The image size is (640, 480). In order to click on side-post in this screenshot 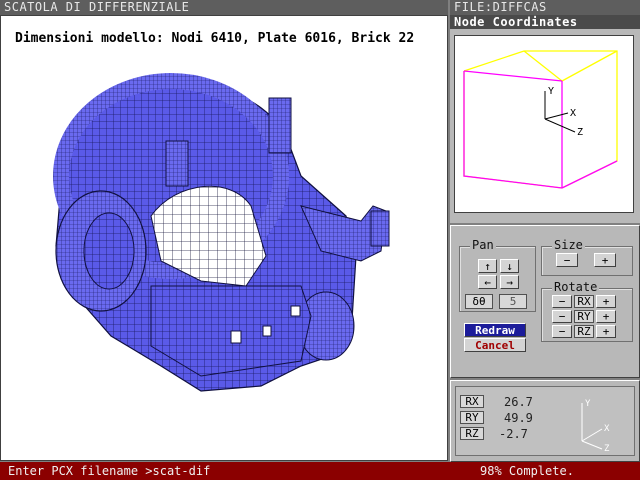, I will do `click(380, 228)`.